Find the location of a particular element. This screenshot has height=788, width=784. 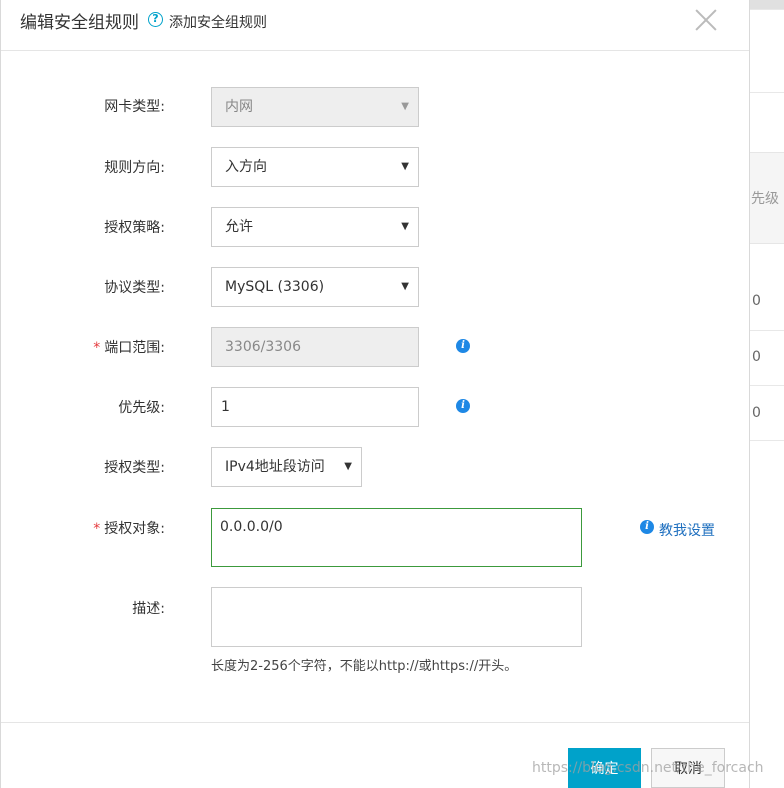

auth-type-select: IPv4地址段访问 ▼ is located at coordinates (286, 467).